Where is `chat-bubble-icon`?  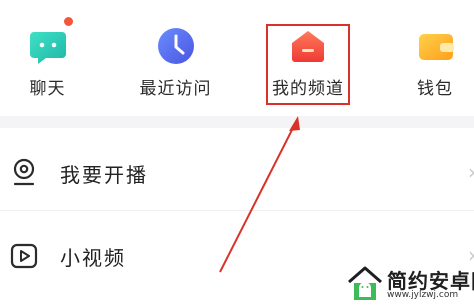
chat-bubble-icon is located at coordinates (47, 48).